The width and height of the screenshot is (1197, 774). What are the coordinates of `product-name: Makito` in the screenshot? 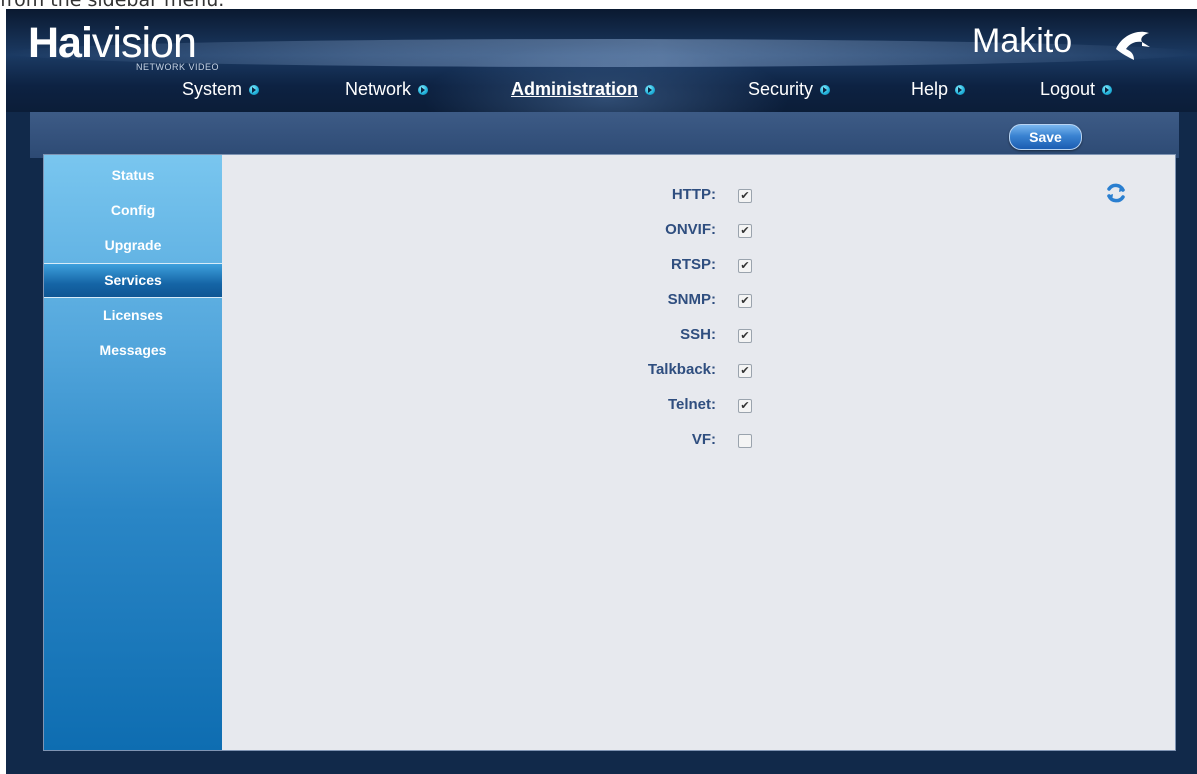 It's located at (1022, 41).